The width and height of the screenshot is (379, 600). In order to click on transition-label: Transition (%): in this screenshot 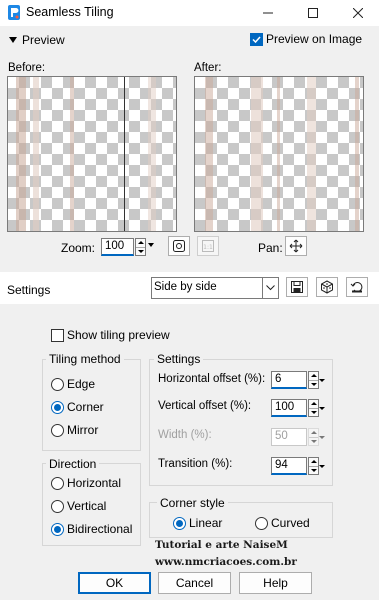, I will do `click(195, 464)`.